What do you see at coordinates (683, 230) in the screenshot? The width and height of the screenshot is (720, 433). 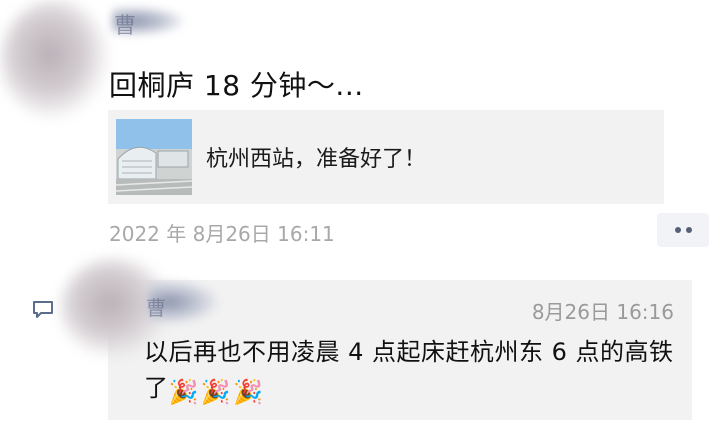 I see `more-dots-icon` at bounding box center [683, 230].